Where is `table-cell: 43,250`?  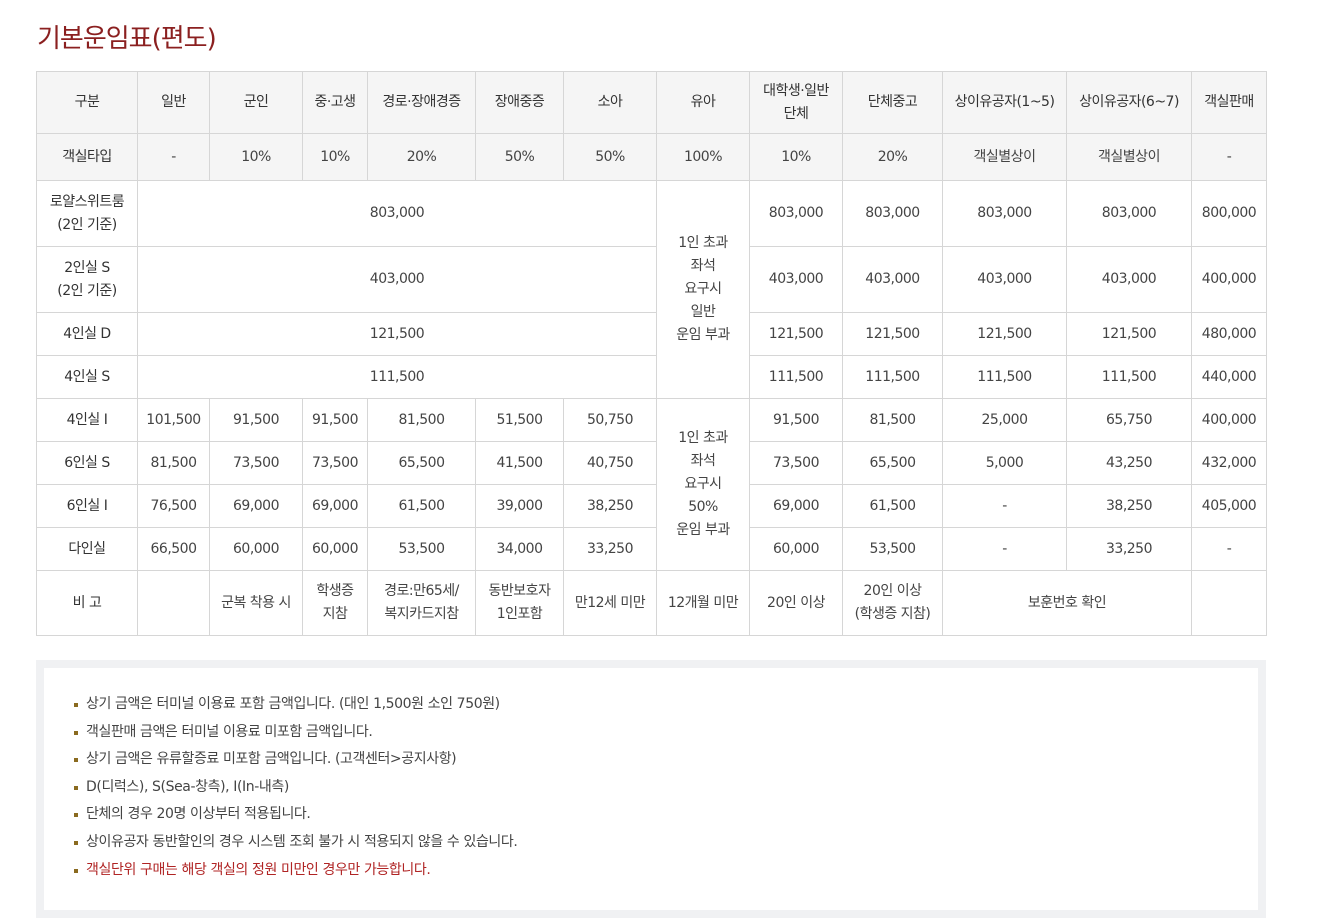
table-cell: 43,250 is located at coordinates (1129, 463).